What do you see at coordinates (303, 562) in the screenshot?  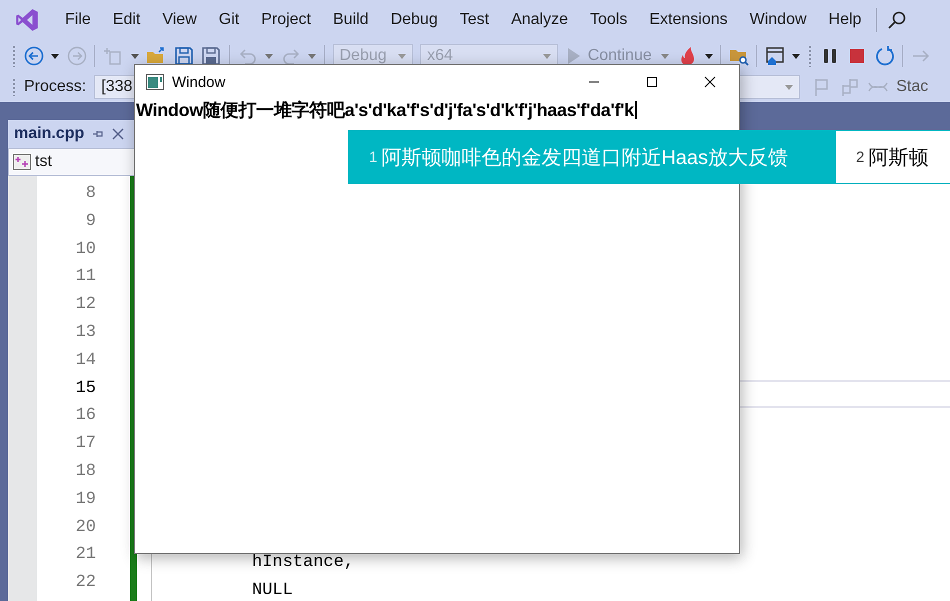 I see `code-line: hInstance,` at bounding box center [303, 562].